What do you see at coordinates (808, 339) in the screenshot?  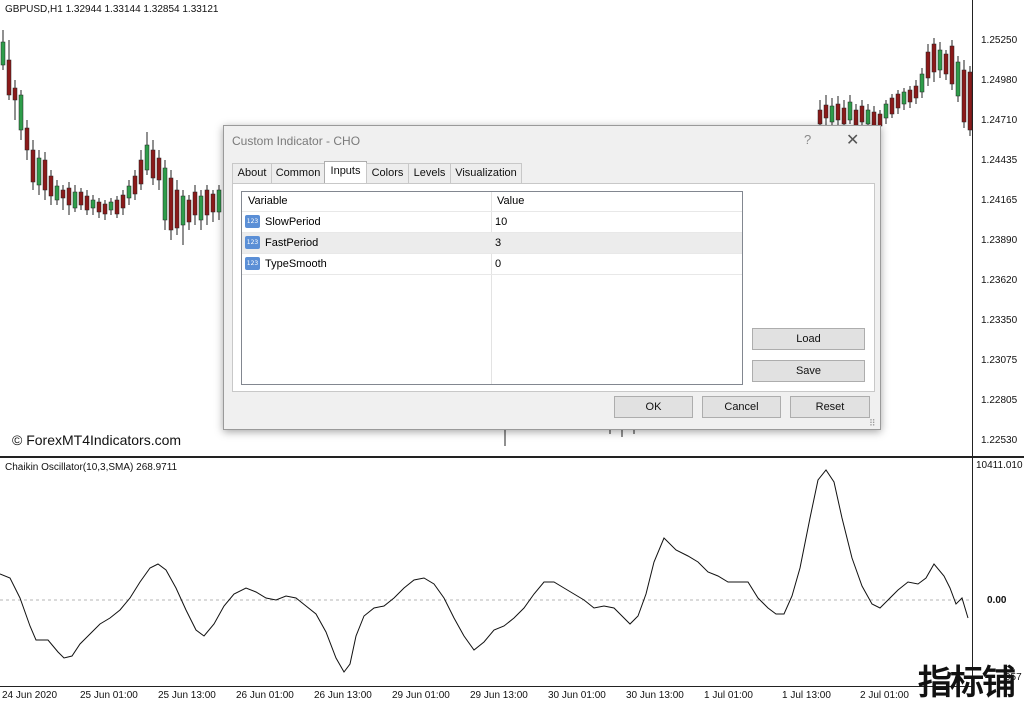 I see `load-button: Load` at bounding box center [808, 339].